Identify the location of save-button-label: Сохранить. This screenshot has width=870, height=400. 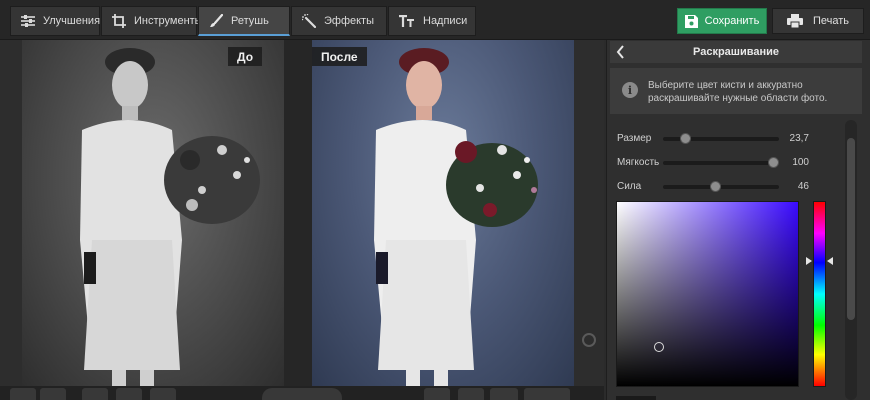
(732, 21).